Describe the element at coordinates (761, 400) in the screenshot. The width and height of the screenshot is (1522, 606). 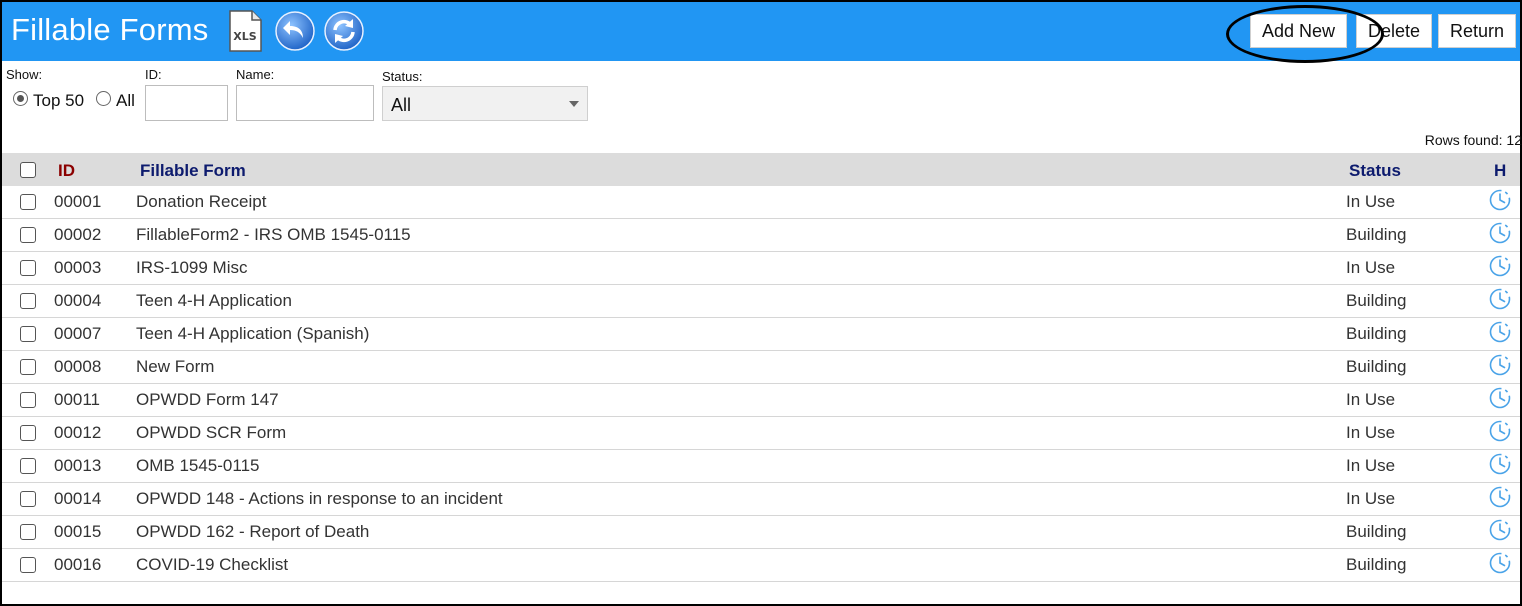
I see `table-row: 00011 OPWDD Form 147 In Use` at that location.